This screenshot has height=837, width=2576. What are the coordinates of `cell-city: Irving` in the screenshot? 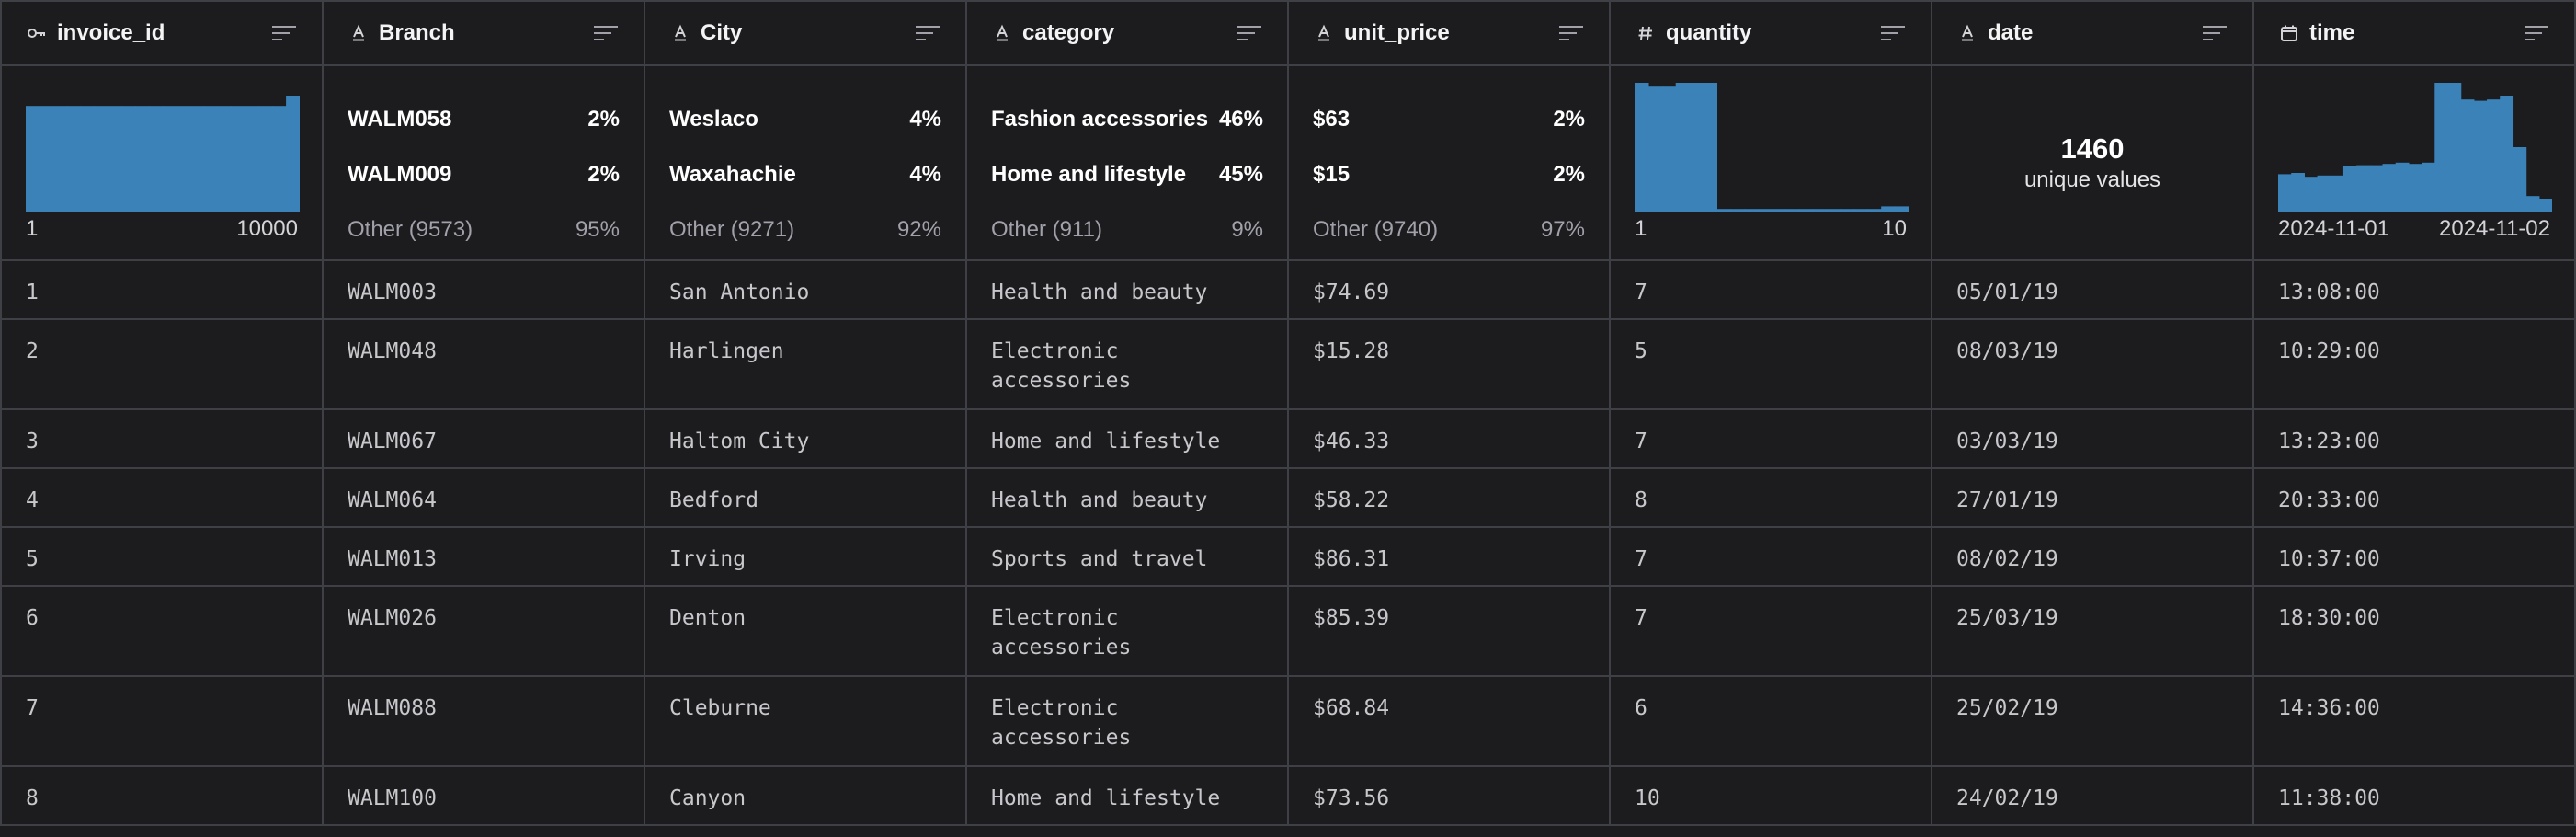 It's located at (806, 557).